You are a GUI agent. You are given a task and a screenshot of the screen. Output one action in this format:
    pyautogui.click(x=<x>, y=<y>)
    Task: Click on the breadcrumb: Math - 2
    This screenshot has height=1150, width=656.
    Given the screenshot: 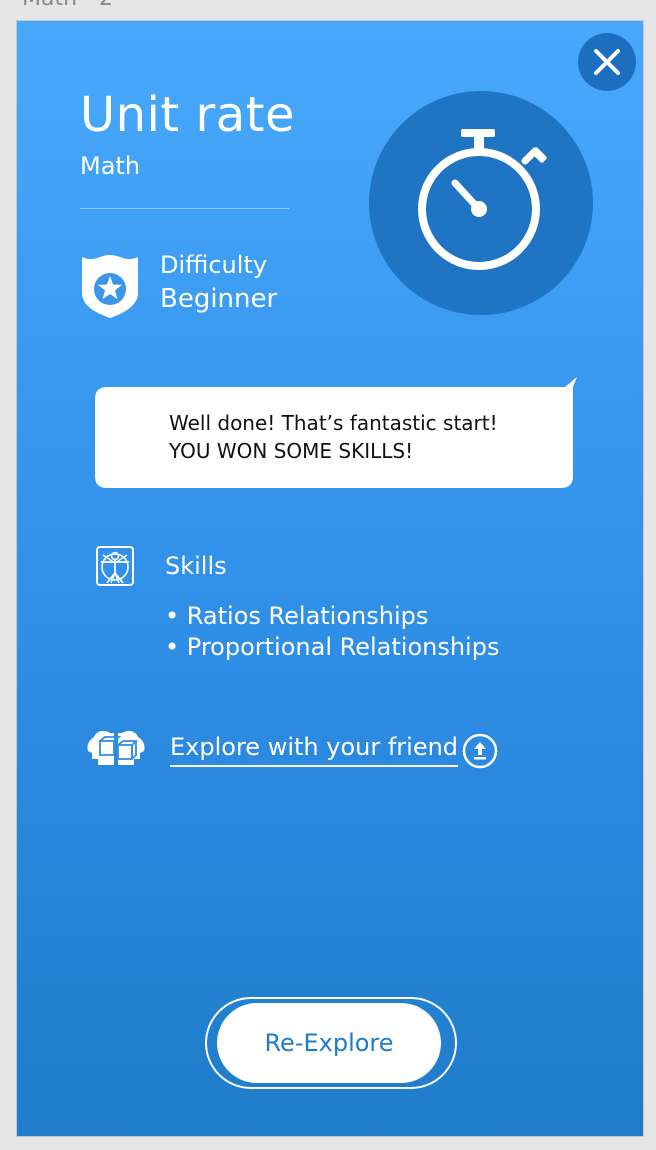 What is the action you would take?
    pyautogui.click(x=67, y=5)
    